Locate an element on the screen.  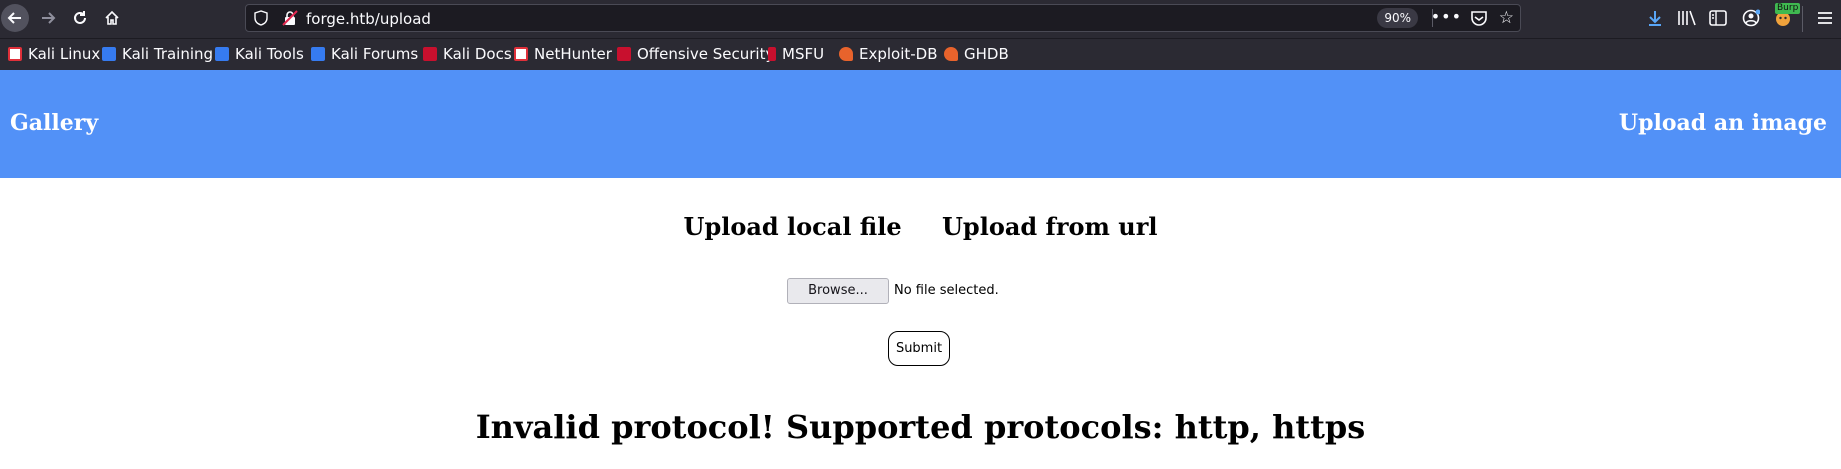
zoom-level-badge: 90% is located at coordinates (1397, 18).